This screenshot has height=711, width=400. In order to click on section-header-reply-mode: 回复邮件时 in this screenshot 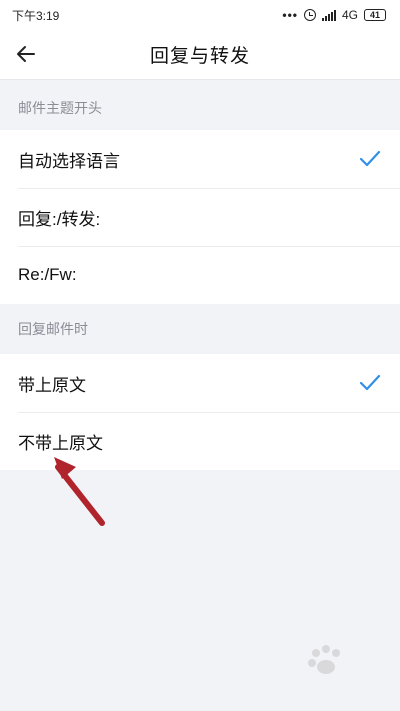, I will do `click(53, 329)`.